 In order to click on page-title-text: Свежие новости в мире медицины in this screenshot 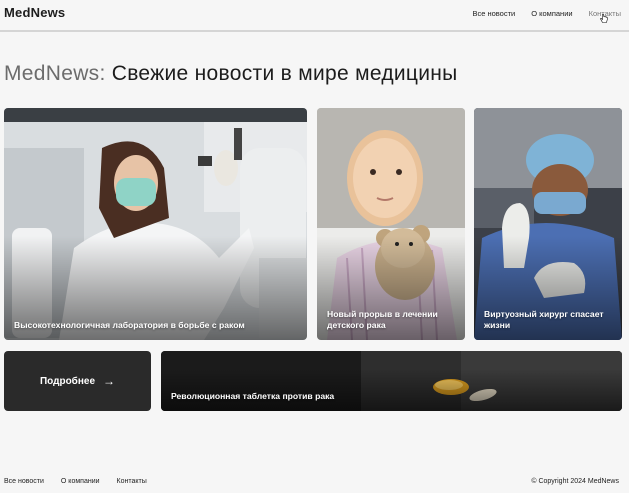, I will do `click(281, 73)`.